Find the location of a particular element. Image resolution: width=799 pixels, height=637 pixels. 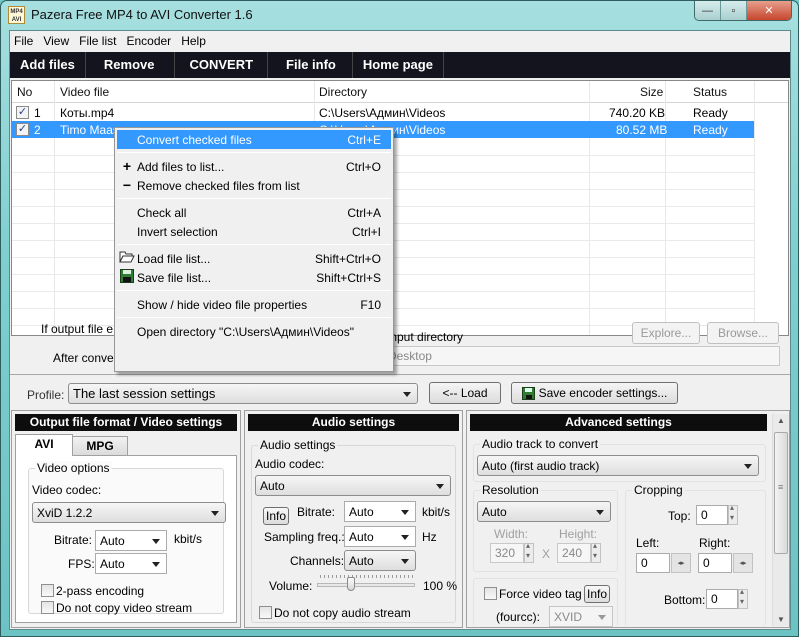

no-copy-video-checkbox is located at coordinates (47, 607).